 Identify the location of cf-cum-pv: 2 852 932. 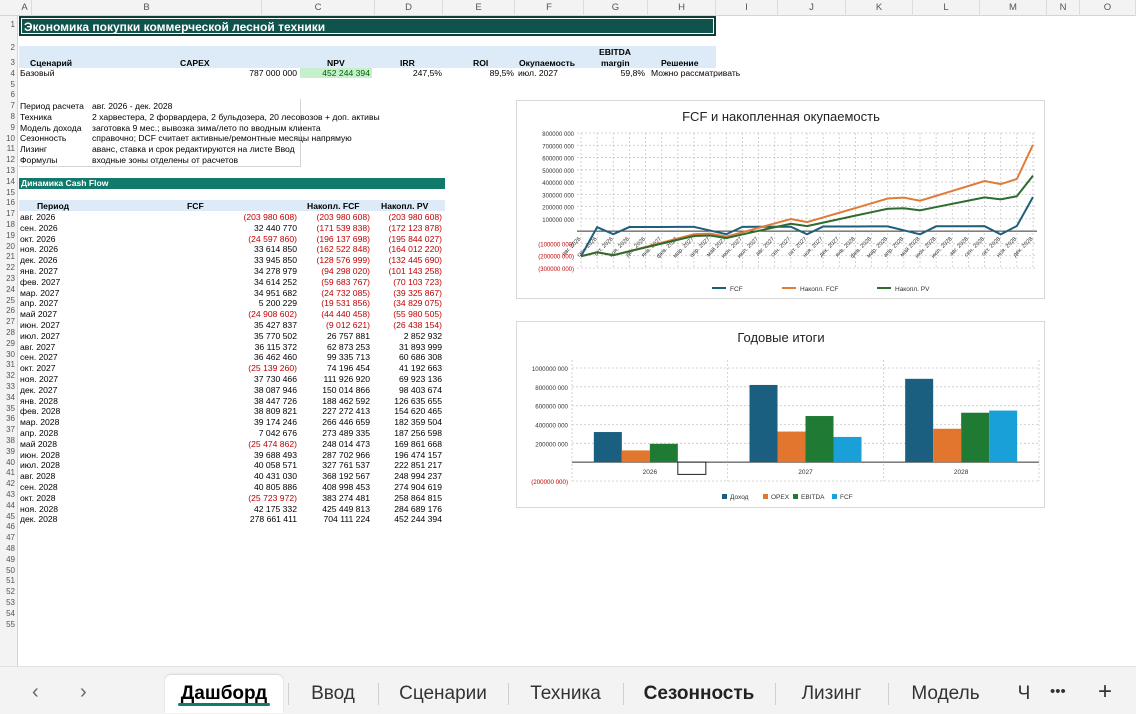
(407, 336).